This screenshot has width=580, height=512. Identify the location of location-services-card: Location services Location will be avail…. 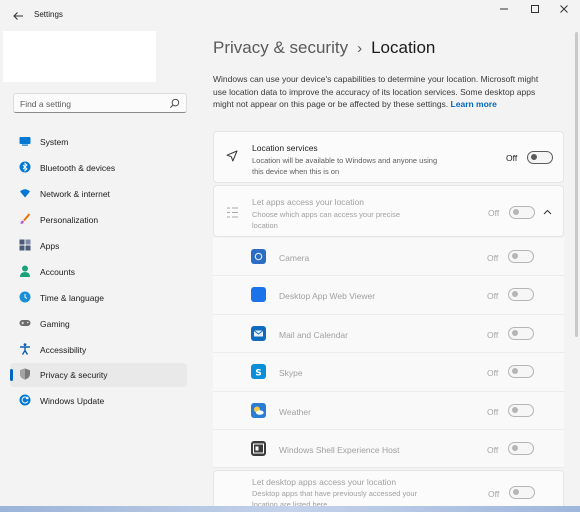
(388, 157).